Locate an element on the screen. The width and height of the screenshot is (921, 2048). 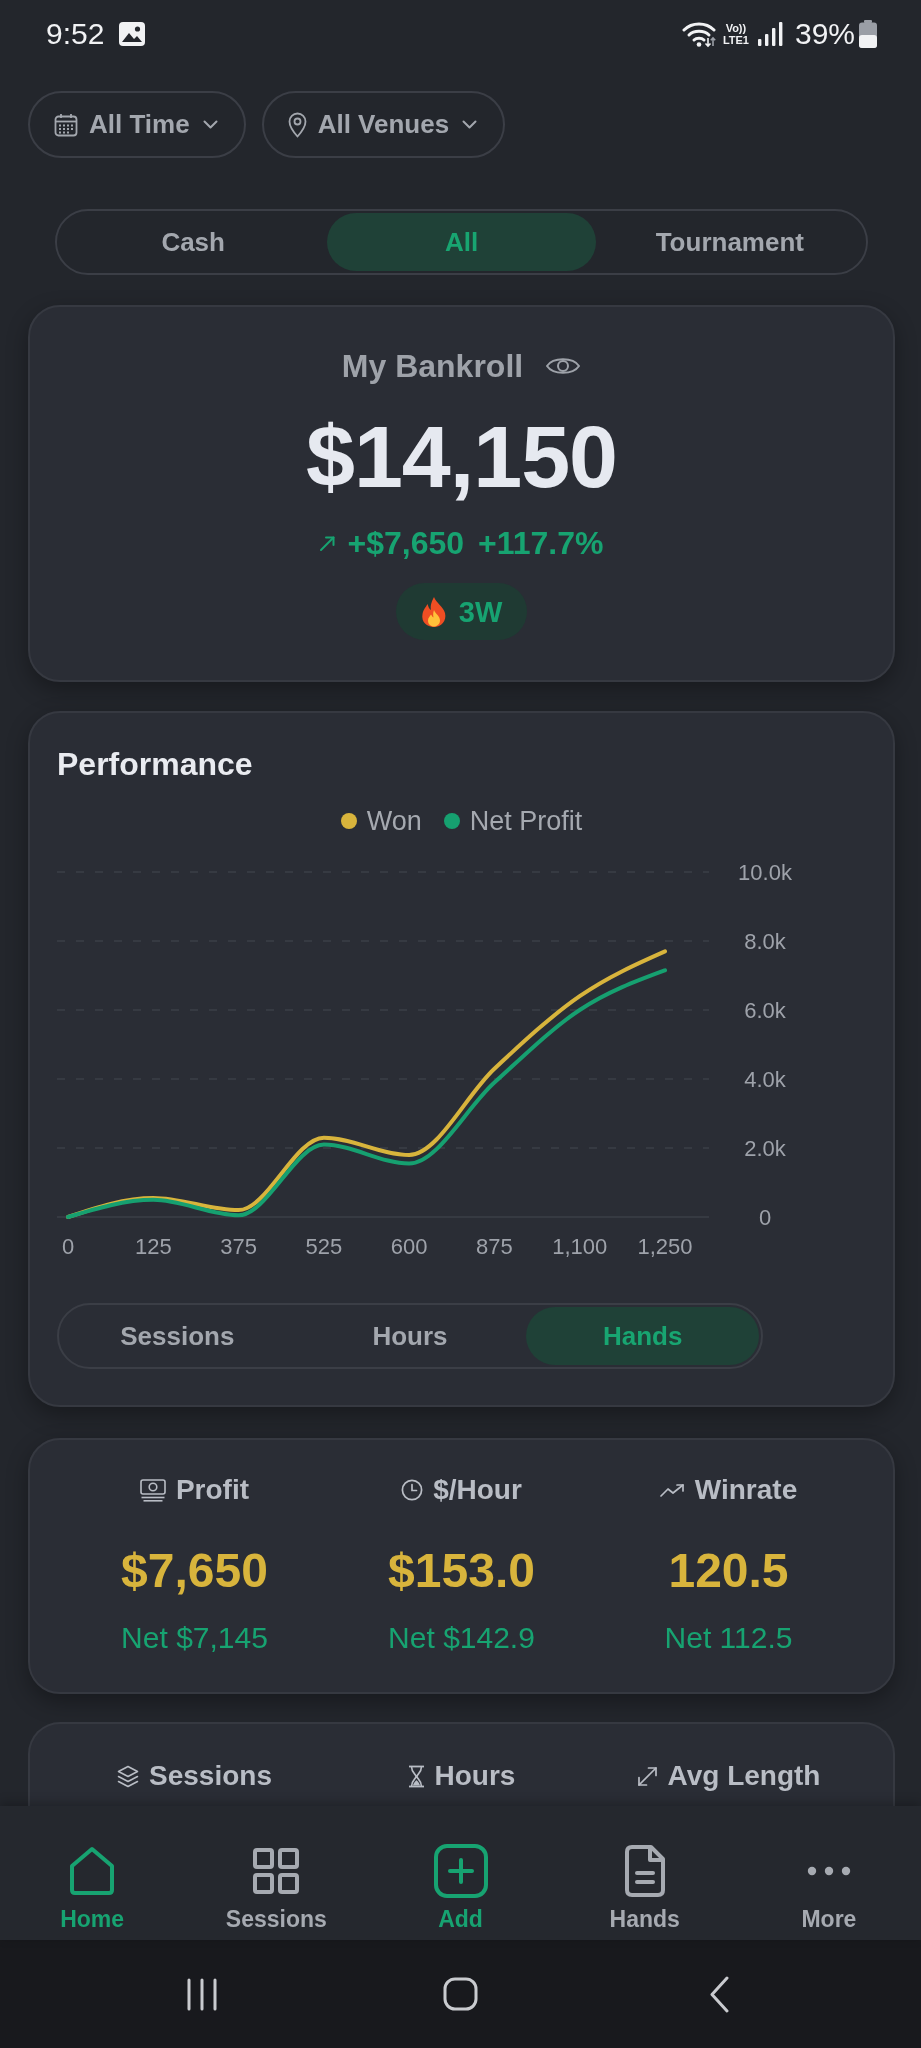
wifi-icon is located at coordinates (698, 34).